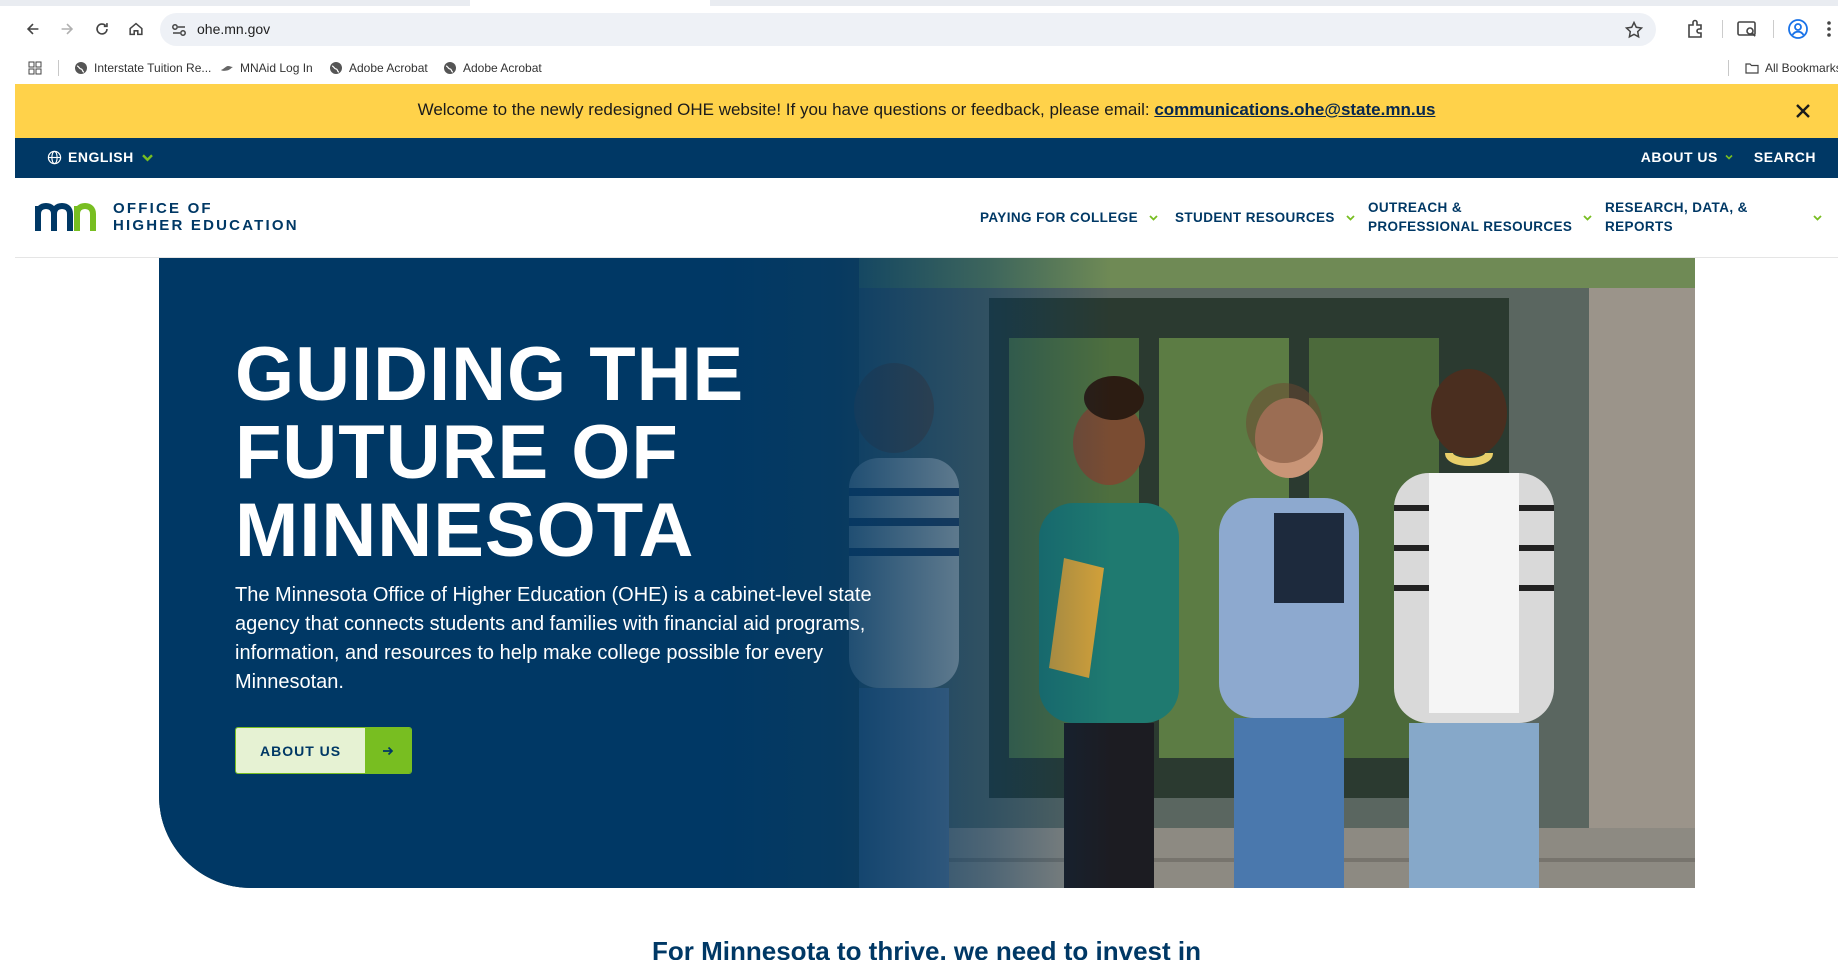 The image size is (1838, 960). What do you see at coordinates (1634, 30) in the screenshot?
I see `bookmark-star-icon` at bounding box center [1634, 30].